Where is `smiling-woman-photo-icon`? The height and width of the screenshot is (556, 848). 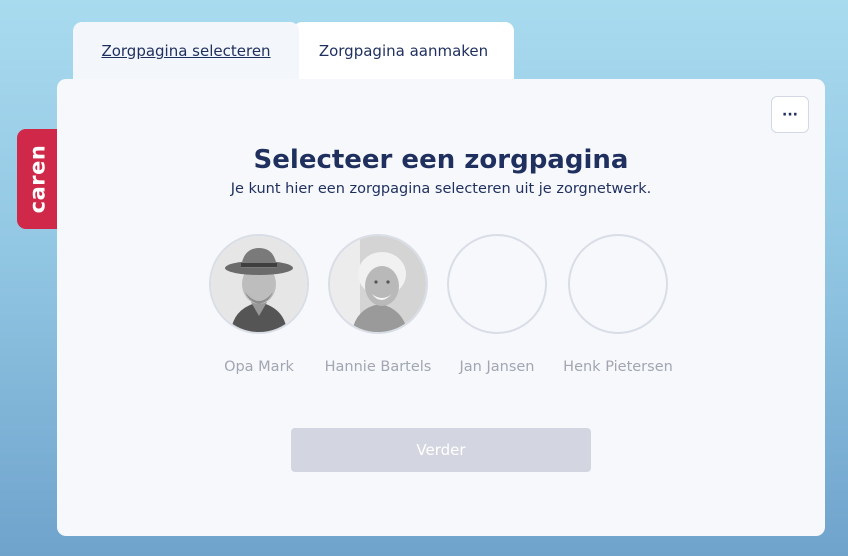
smiling-woman-photo-icon is located at coordinates (378, 284).